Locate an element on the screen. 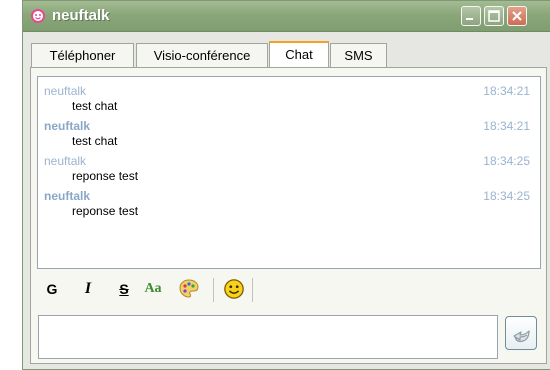 Image resolution: width=550 pixels, height=370 pixels. tab-telephoner: Téléphoner is located at coordinates (82, 55).